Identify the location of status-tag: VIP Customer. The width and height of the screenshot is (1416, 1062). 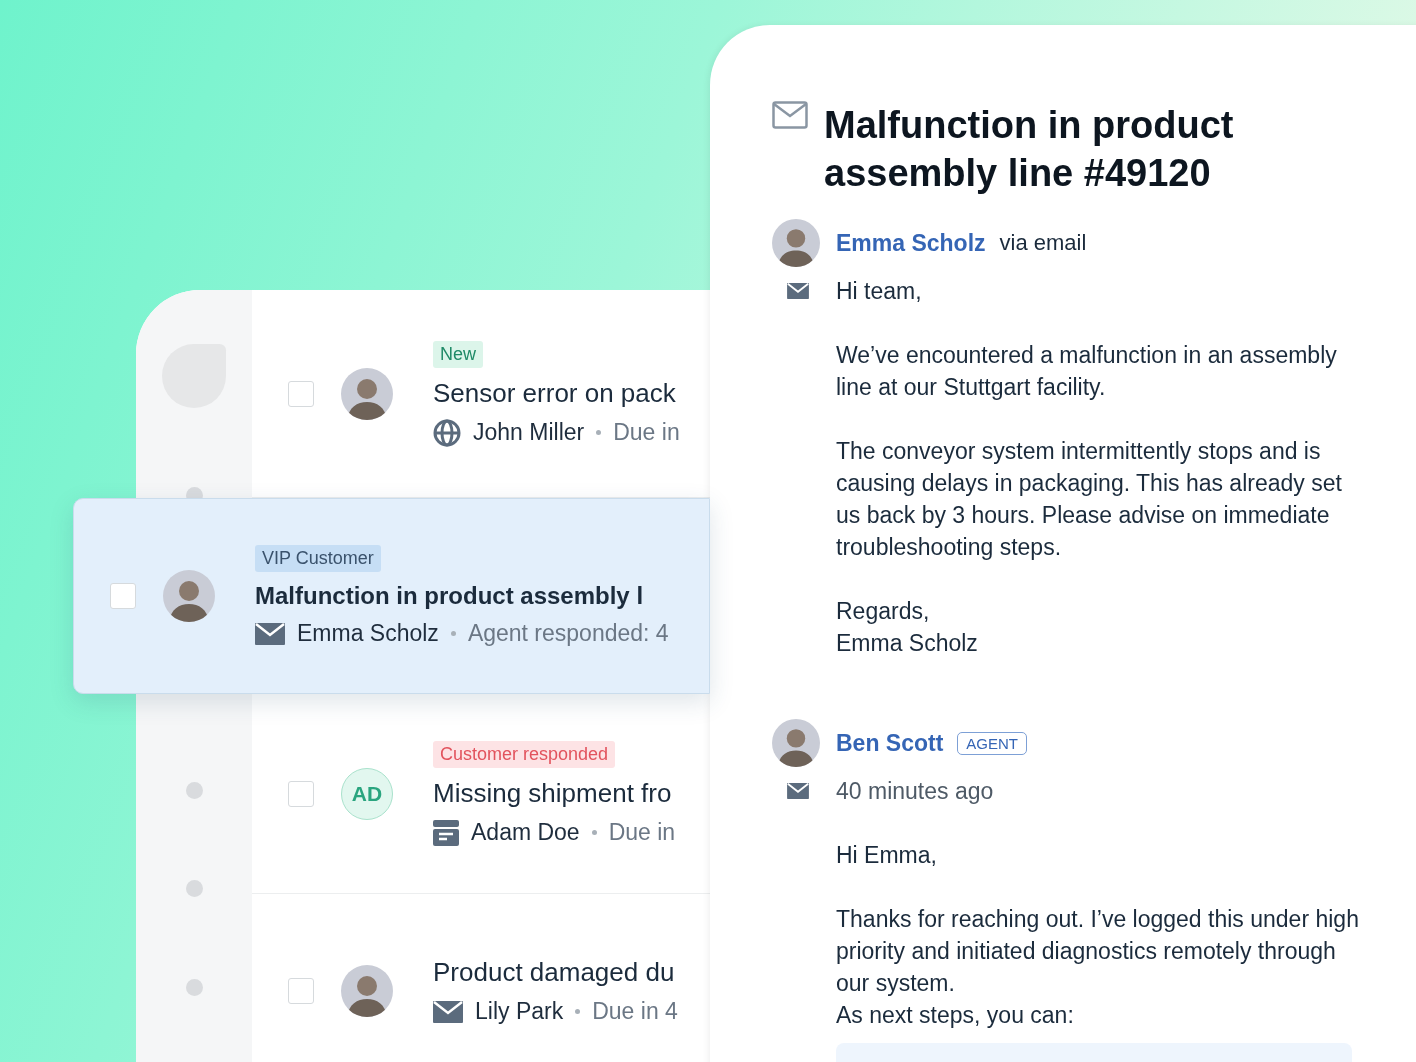
(318, 559).